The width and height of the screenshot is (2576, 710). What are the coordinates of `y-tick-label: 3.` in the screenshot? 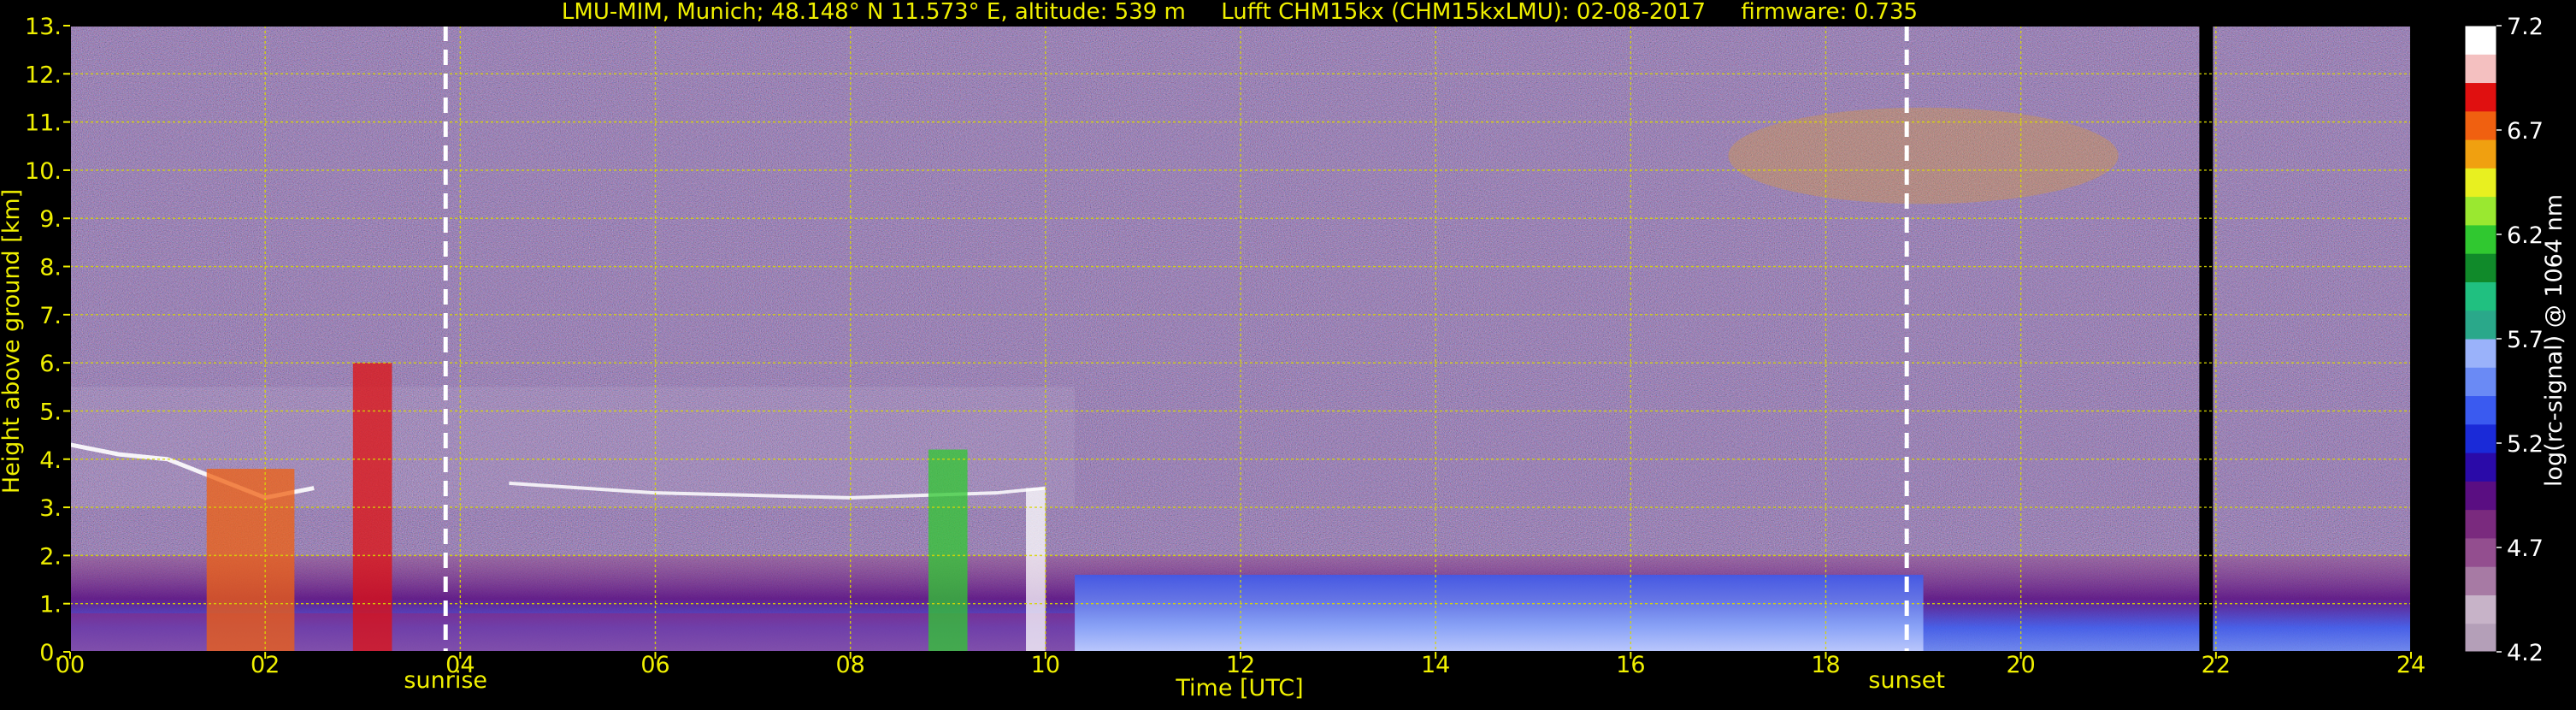 It's located at (51, 508).